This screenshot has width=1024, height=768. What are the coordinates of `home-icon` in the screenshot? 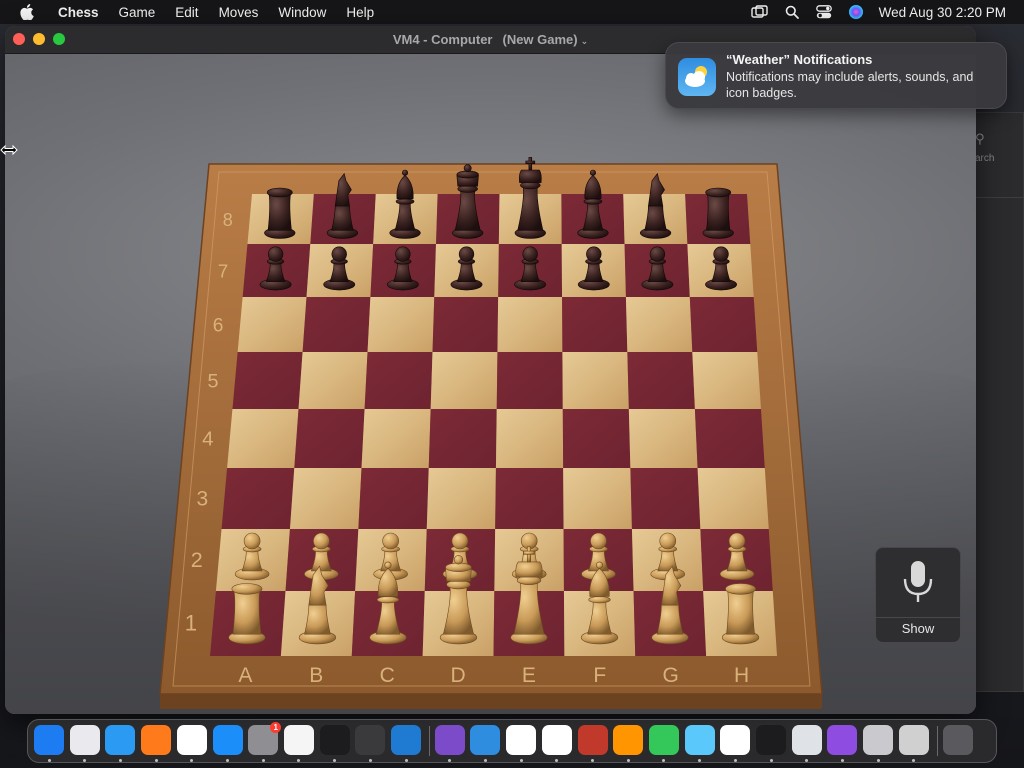 It's located at (521, 740).